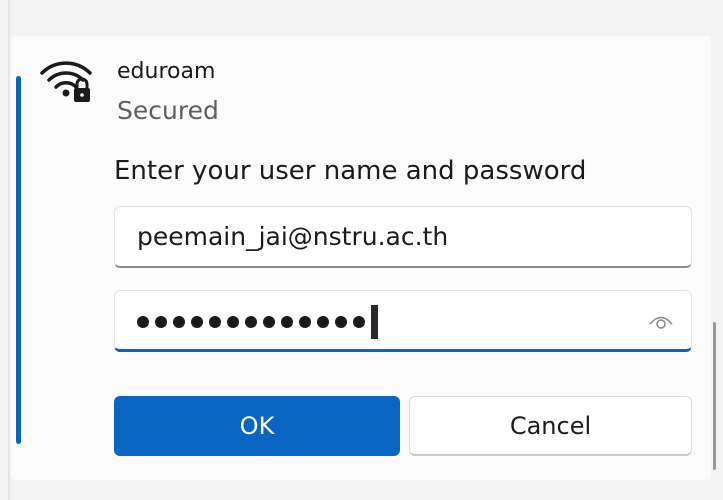 Image resolution: width=723 pixels, height=500 pixels. Describe the element at coordinates (166, 71) in the screenshot. I see `network-name: eduroam` at that location.